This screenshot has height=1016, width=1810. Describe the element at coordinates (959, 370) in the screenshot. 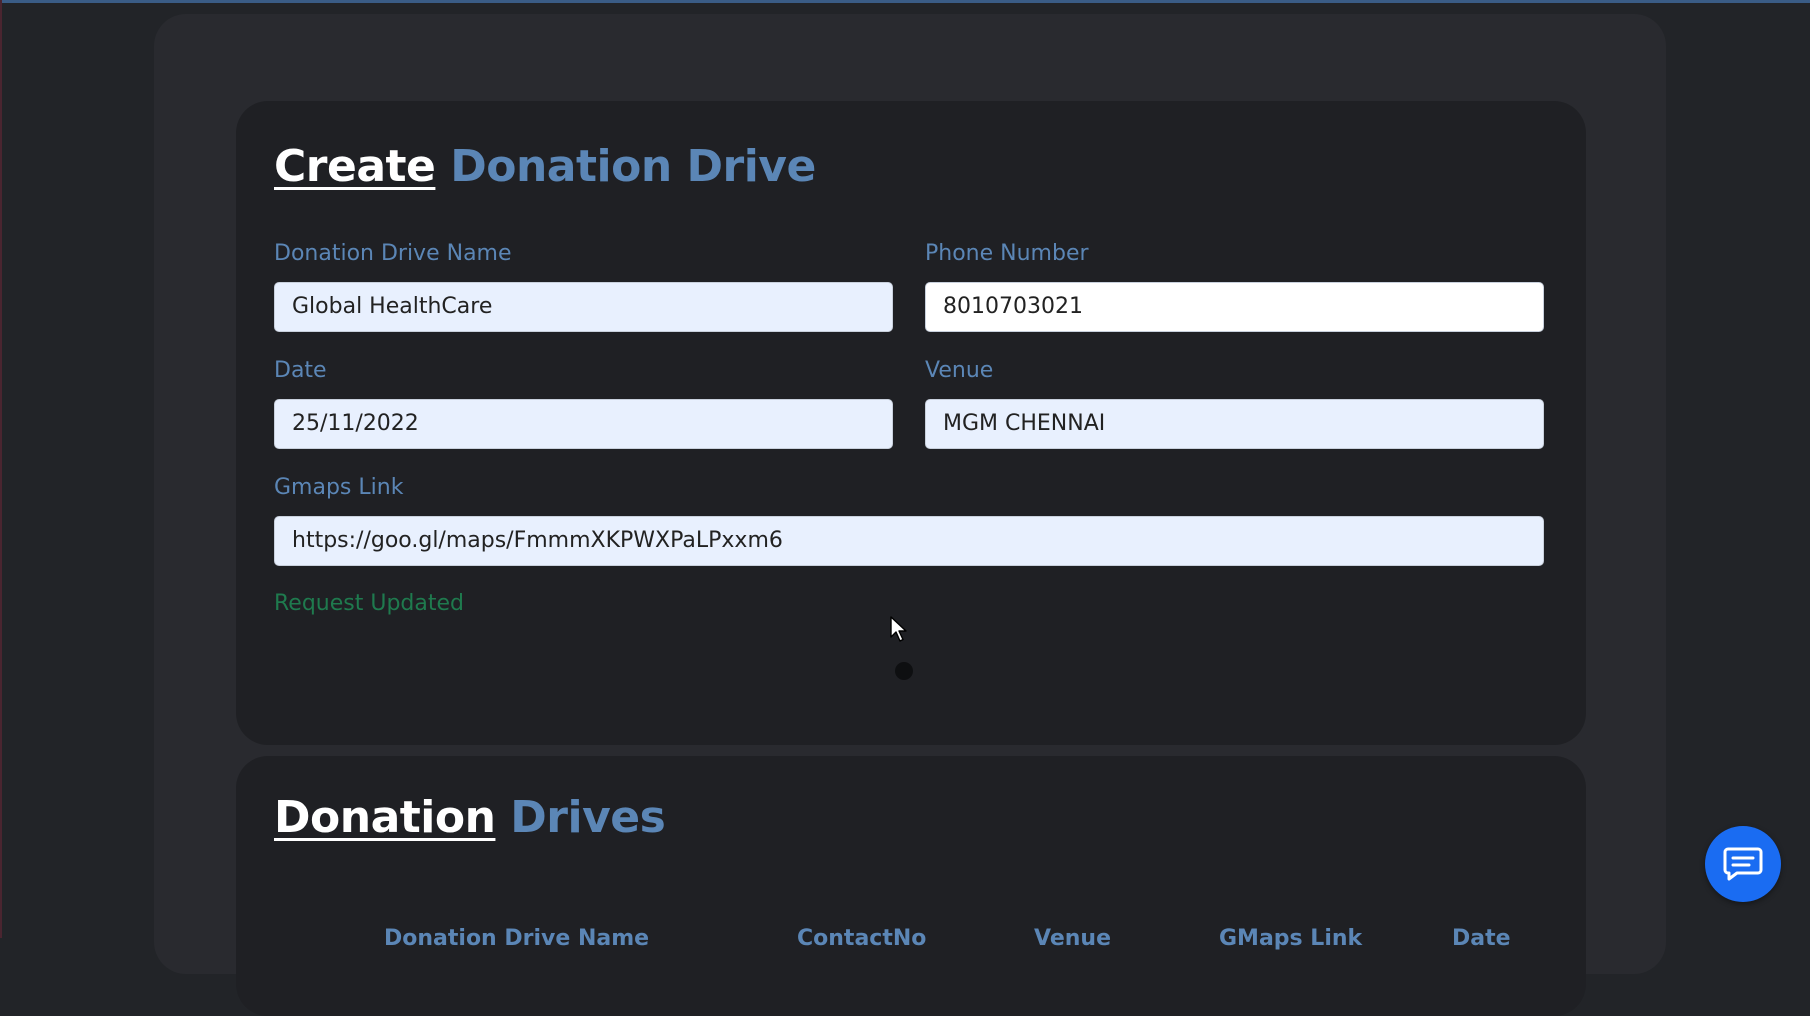

I see `venue-label: Venue` at that location.